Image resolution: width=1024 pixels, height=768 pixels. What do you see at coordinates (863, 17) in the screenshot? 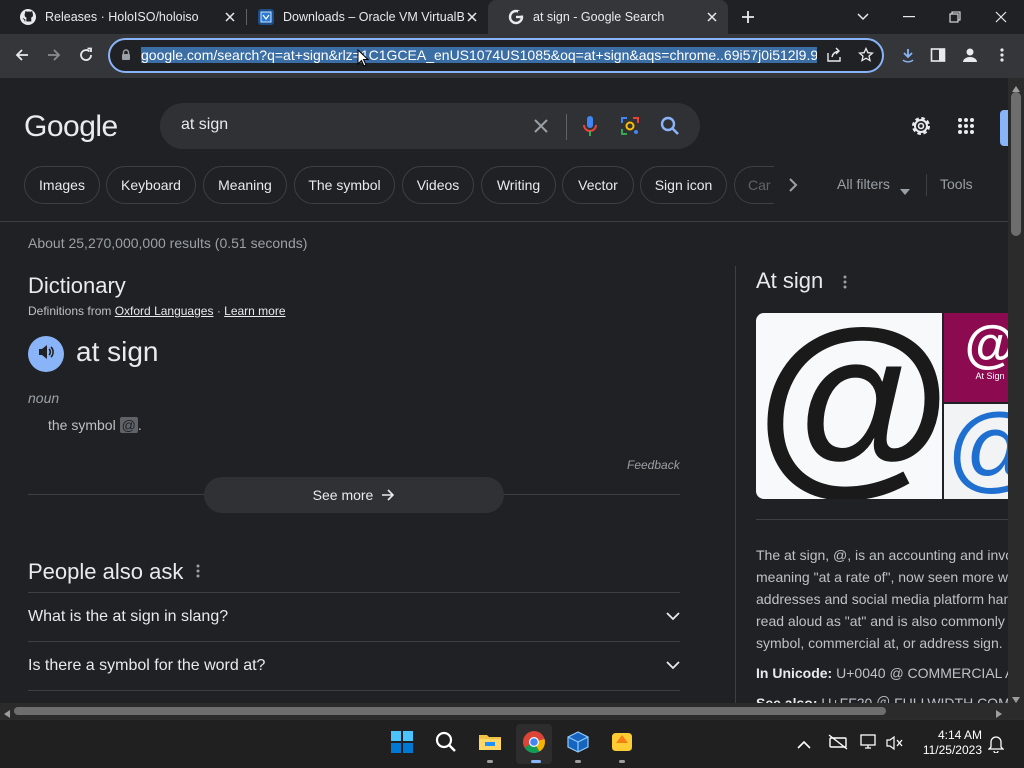
I see `tab-search-button` at bounding box center [863, 17].